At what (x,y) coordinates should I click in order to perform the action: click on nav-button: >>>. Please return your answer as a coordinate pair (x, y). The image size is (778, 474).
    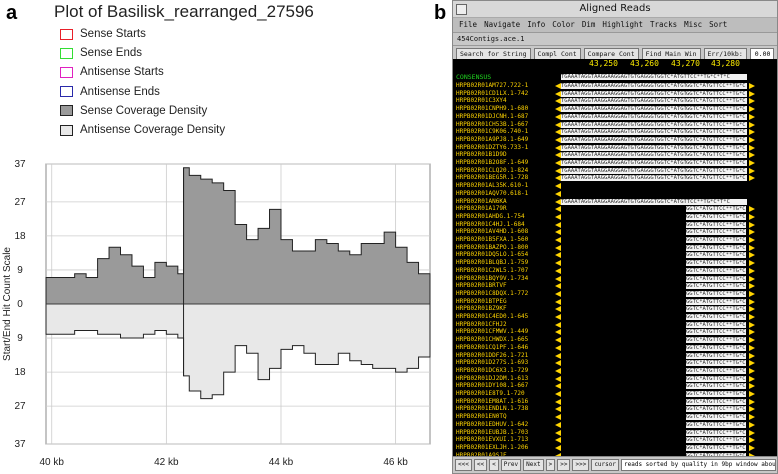
    Looking at the image, I should click on (581, 465).